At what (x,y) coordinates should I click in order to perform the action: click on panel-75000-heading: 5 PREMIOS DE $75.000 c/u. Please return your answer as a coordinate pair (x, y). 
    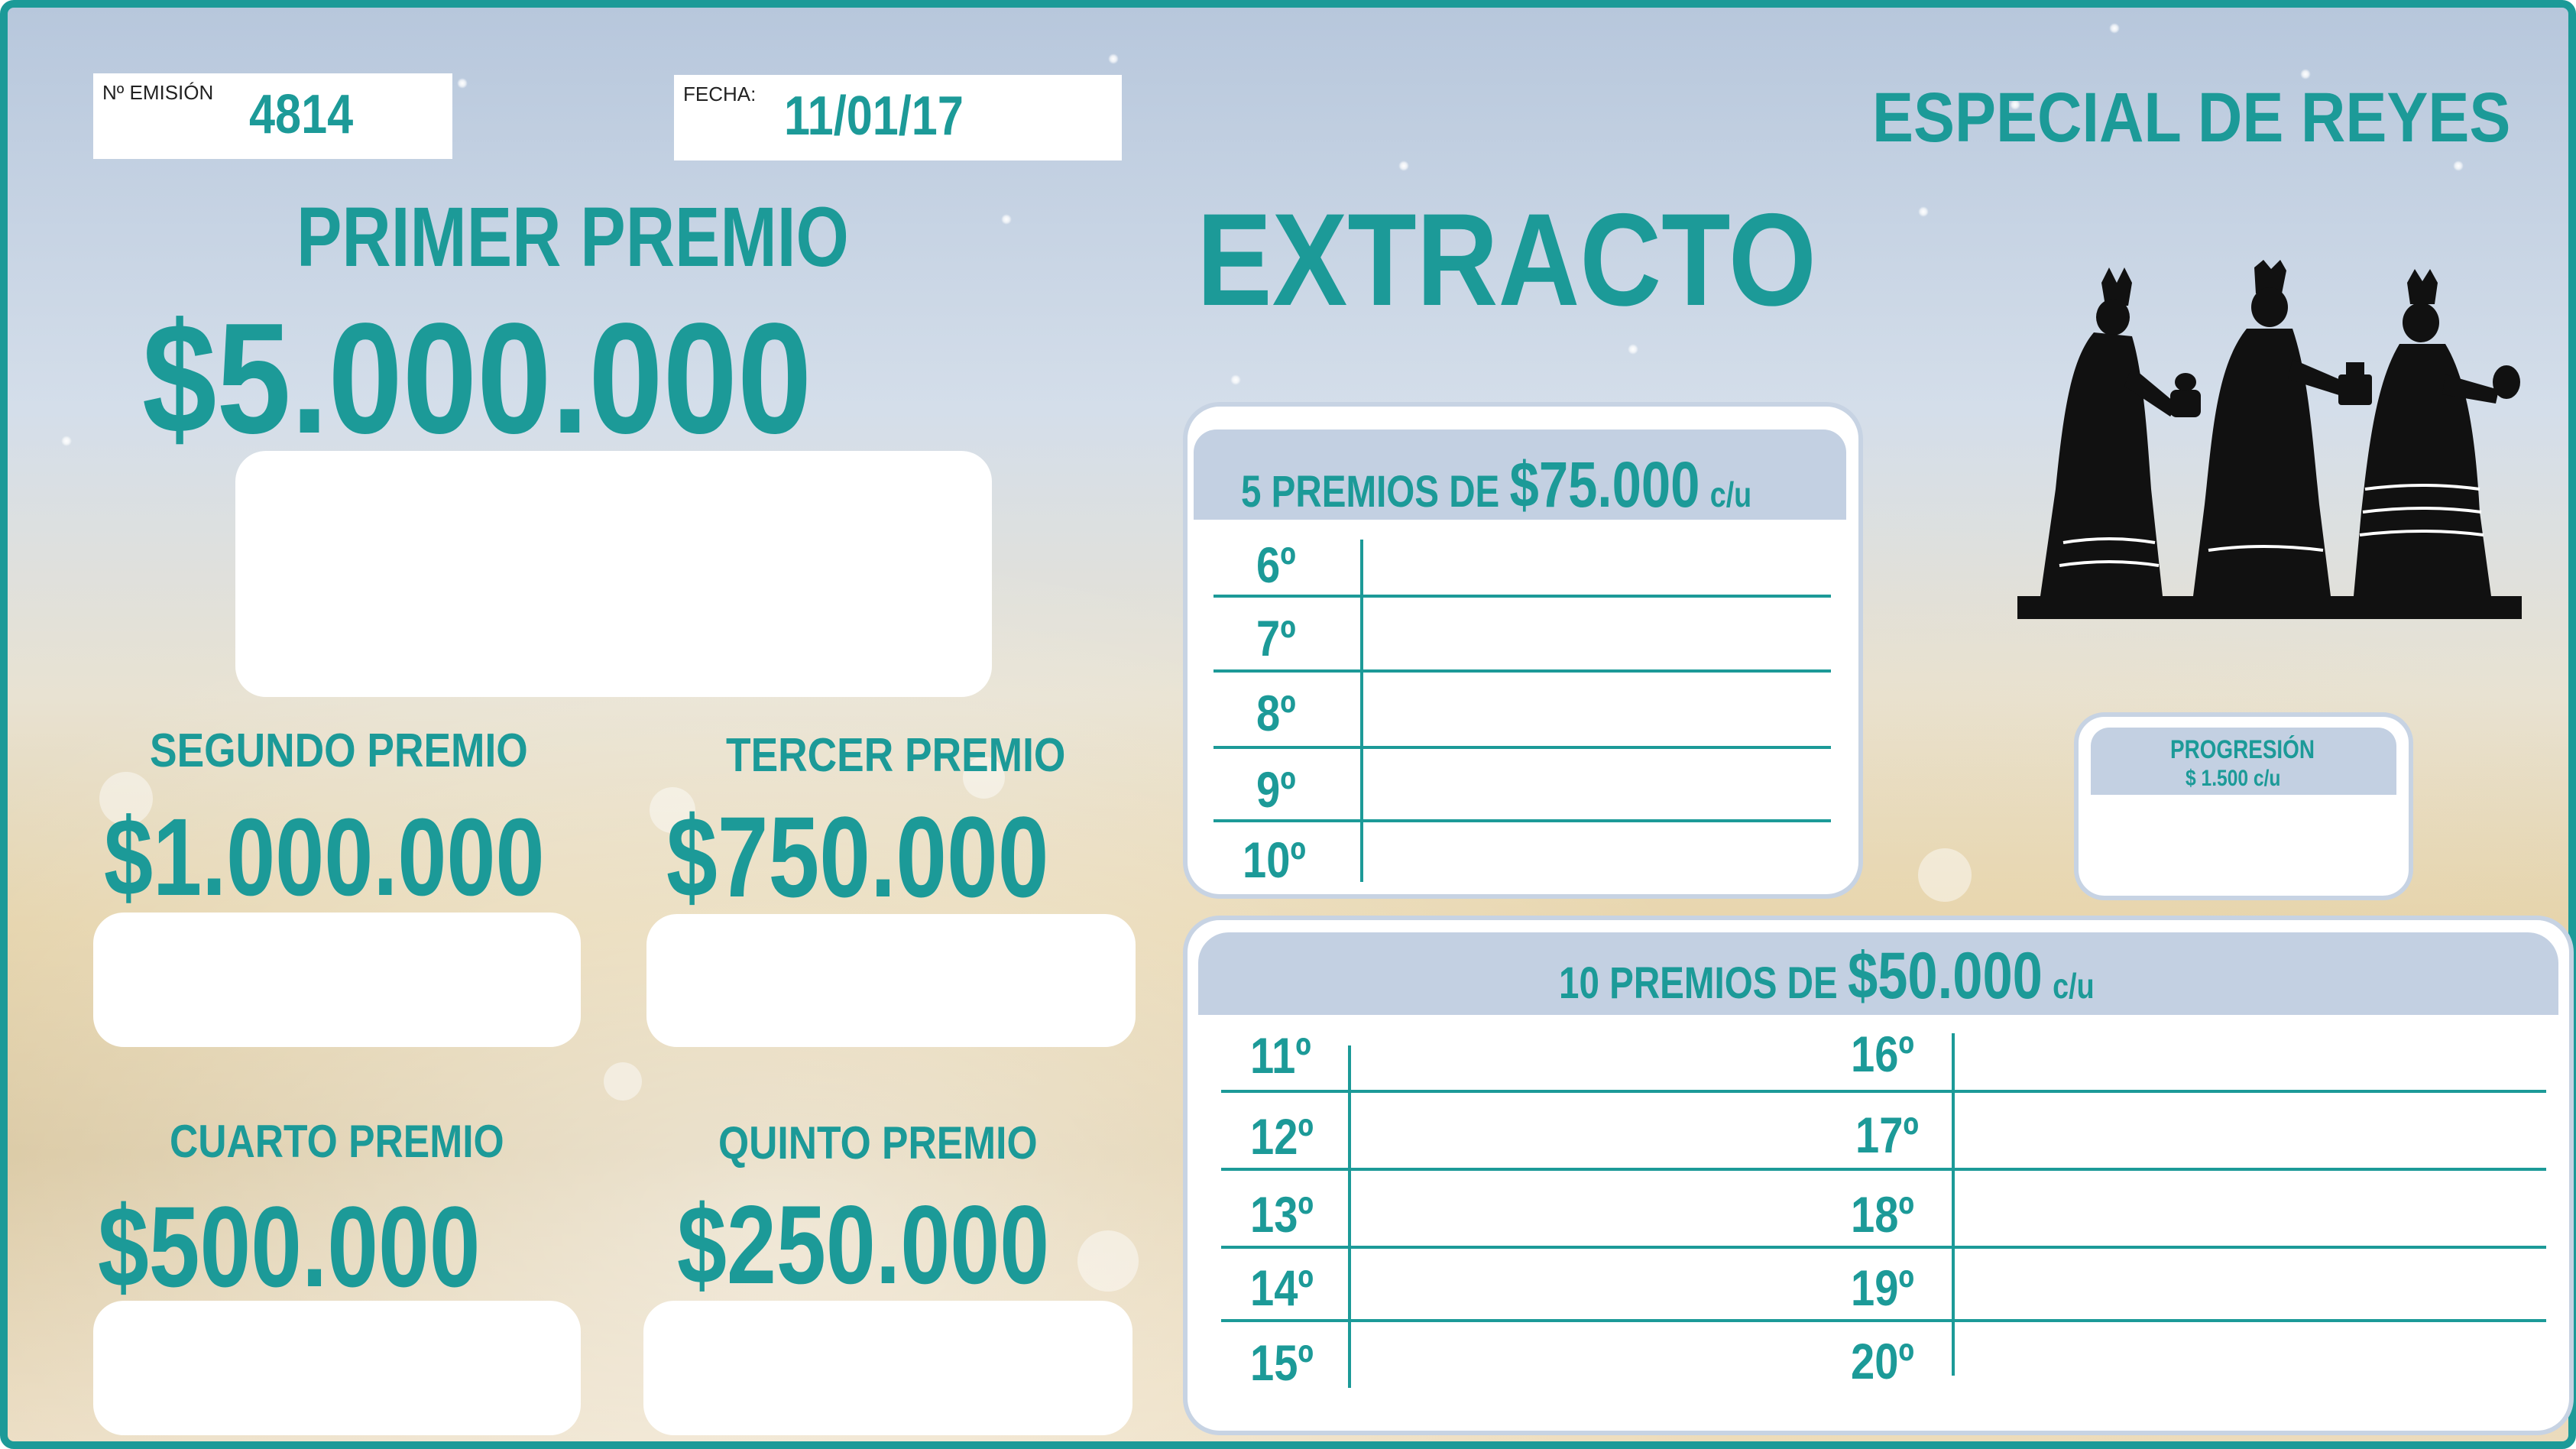
    Looking at the image, I should click on (1496, 484).